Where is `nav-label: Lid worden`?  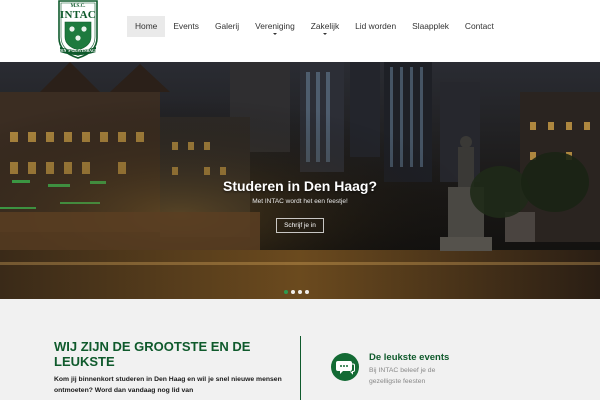 nav-label: Lid worden is located at coordinates (376, 26).